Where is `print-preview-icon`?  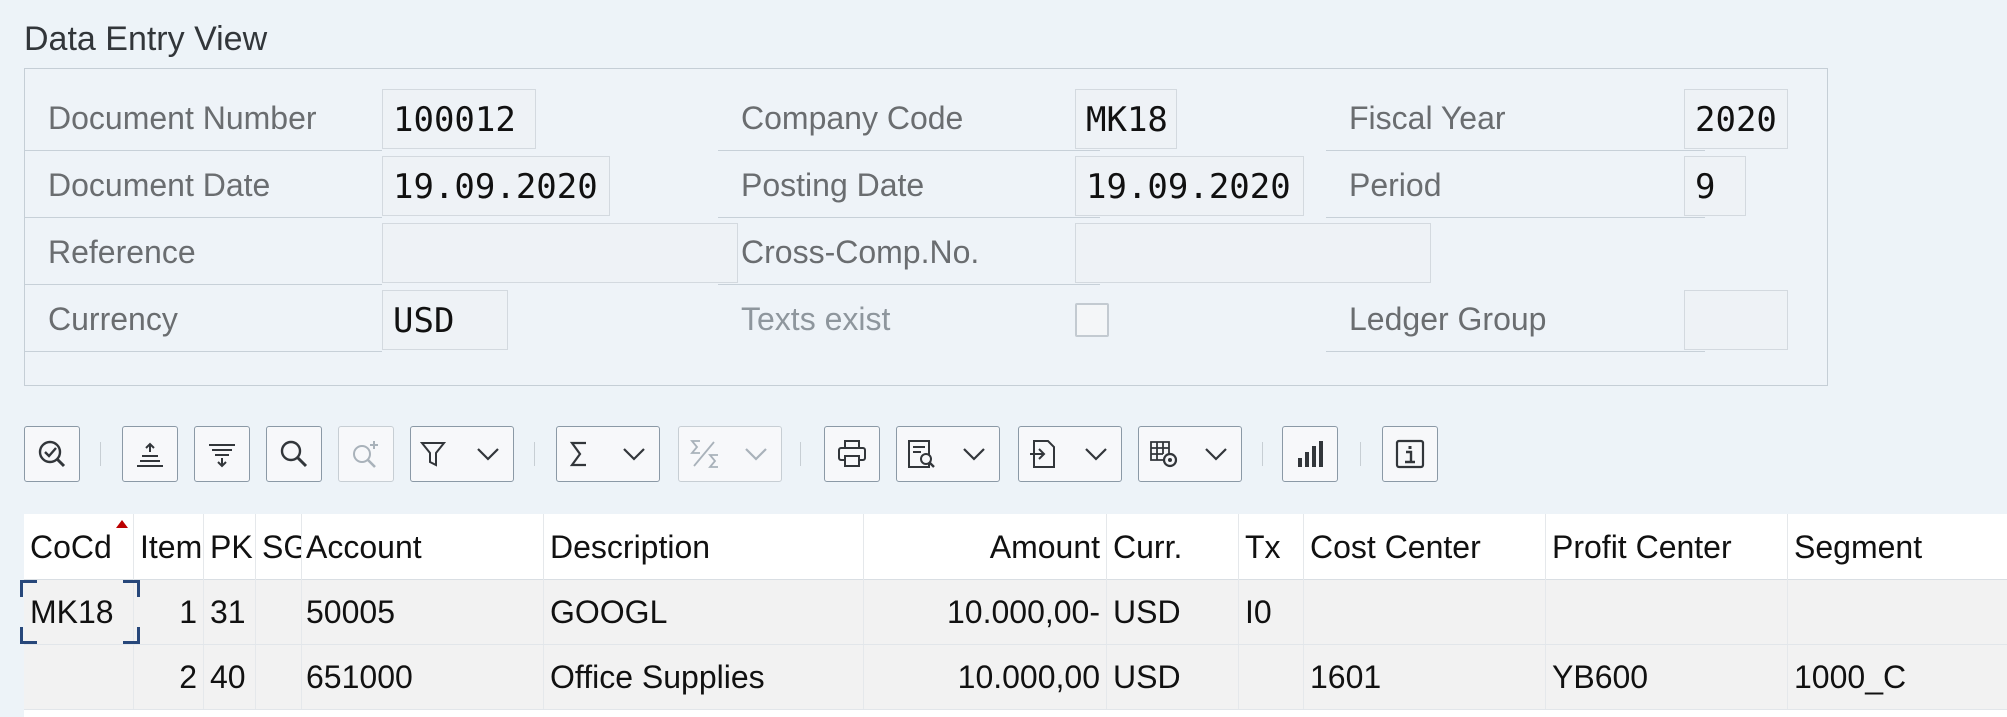 print-preview-icon is located at coordinates (921, 454).